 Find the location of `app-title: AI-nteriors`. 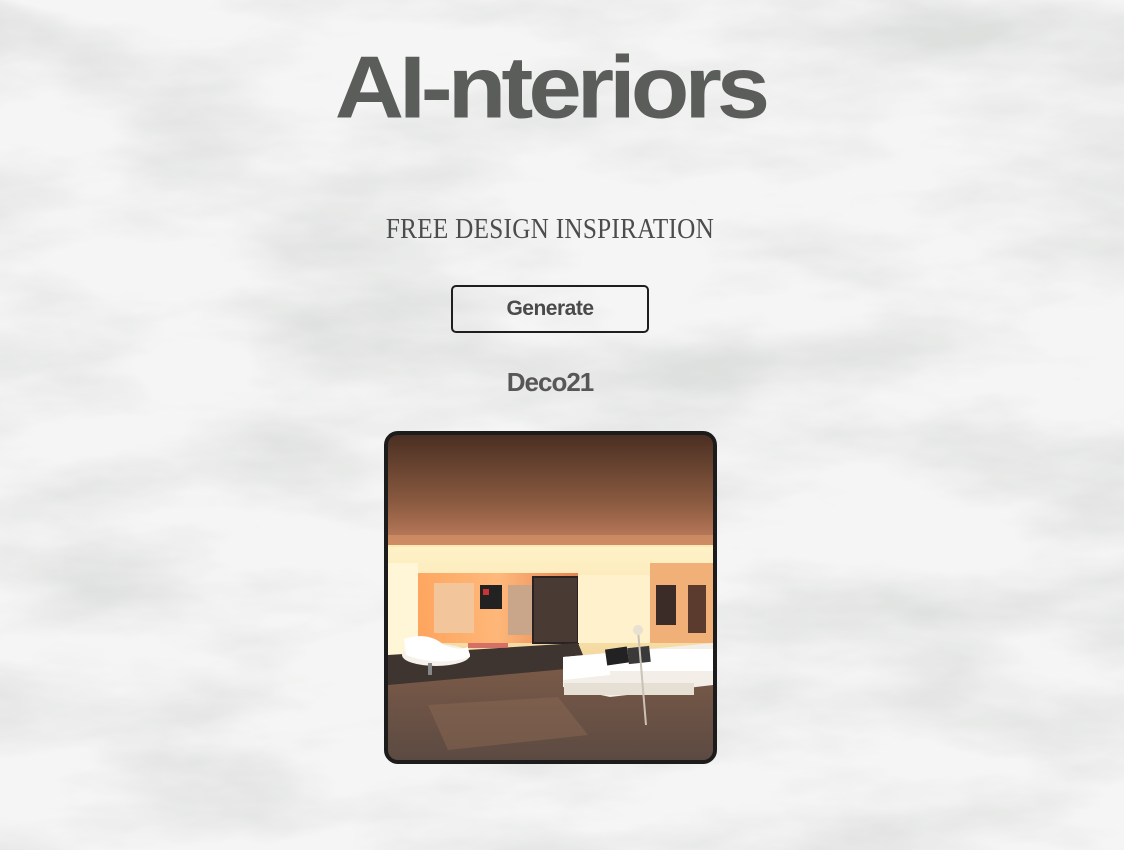

app-title: AI-nteriors is located at coordinates (552, 87).